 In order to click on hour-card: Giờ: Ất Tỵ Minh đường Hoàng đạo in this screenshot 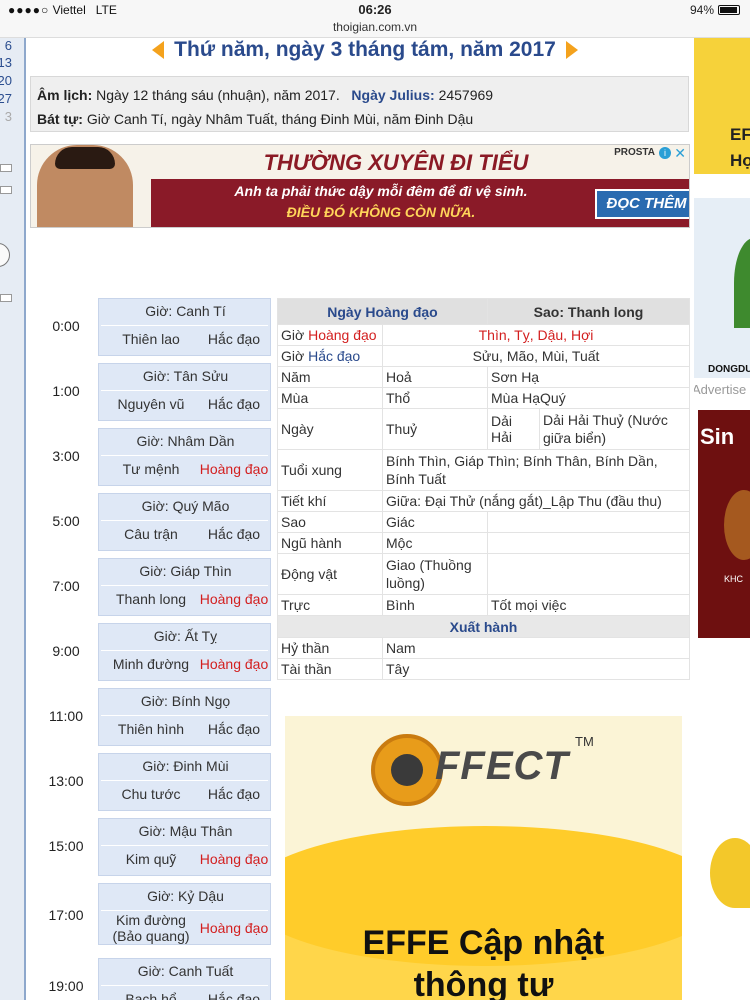, I will do `click(184, 652)`.